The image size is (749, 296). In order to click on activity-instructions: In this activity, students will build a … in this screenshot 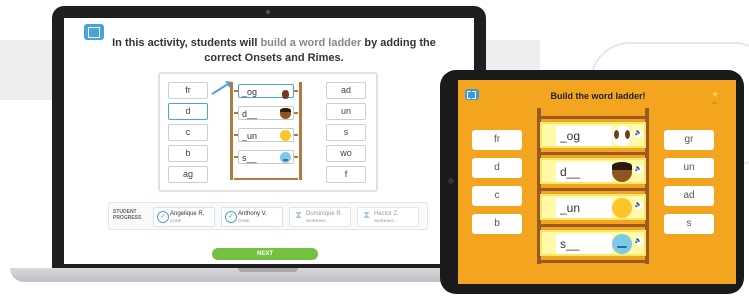, I will do `click(274, 51)`.